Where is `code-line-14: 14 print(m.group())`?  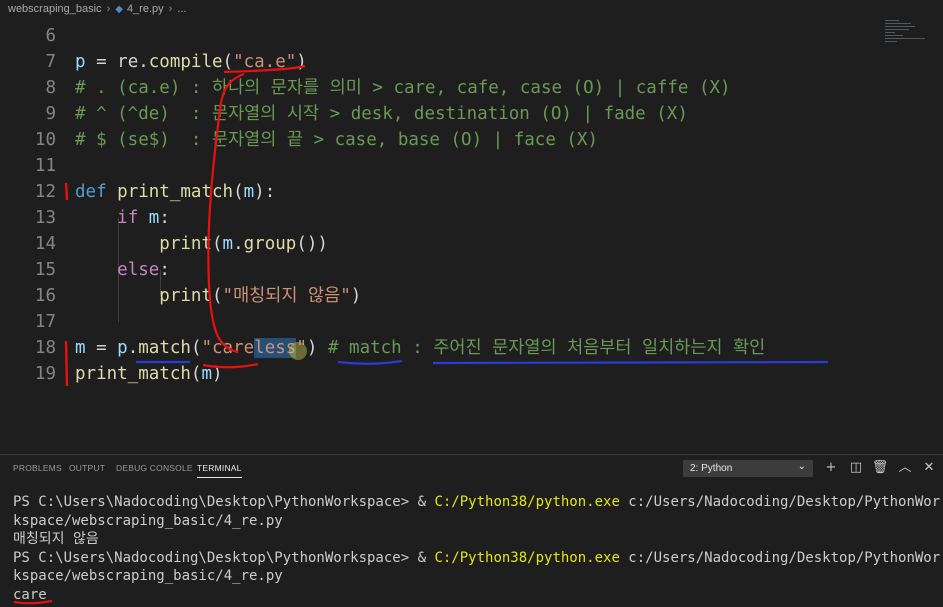 code-line-14: 14 print(m.group()) is located at coordinates (440, 244).